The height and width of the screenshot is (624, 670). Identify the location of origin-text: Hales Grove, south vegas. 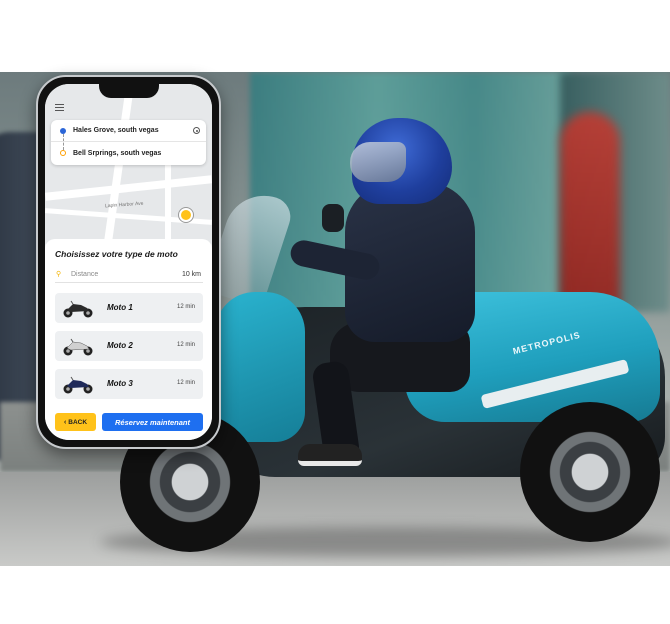
(116, 130).